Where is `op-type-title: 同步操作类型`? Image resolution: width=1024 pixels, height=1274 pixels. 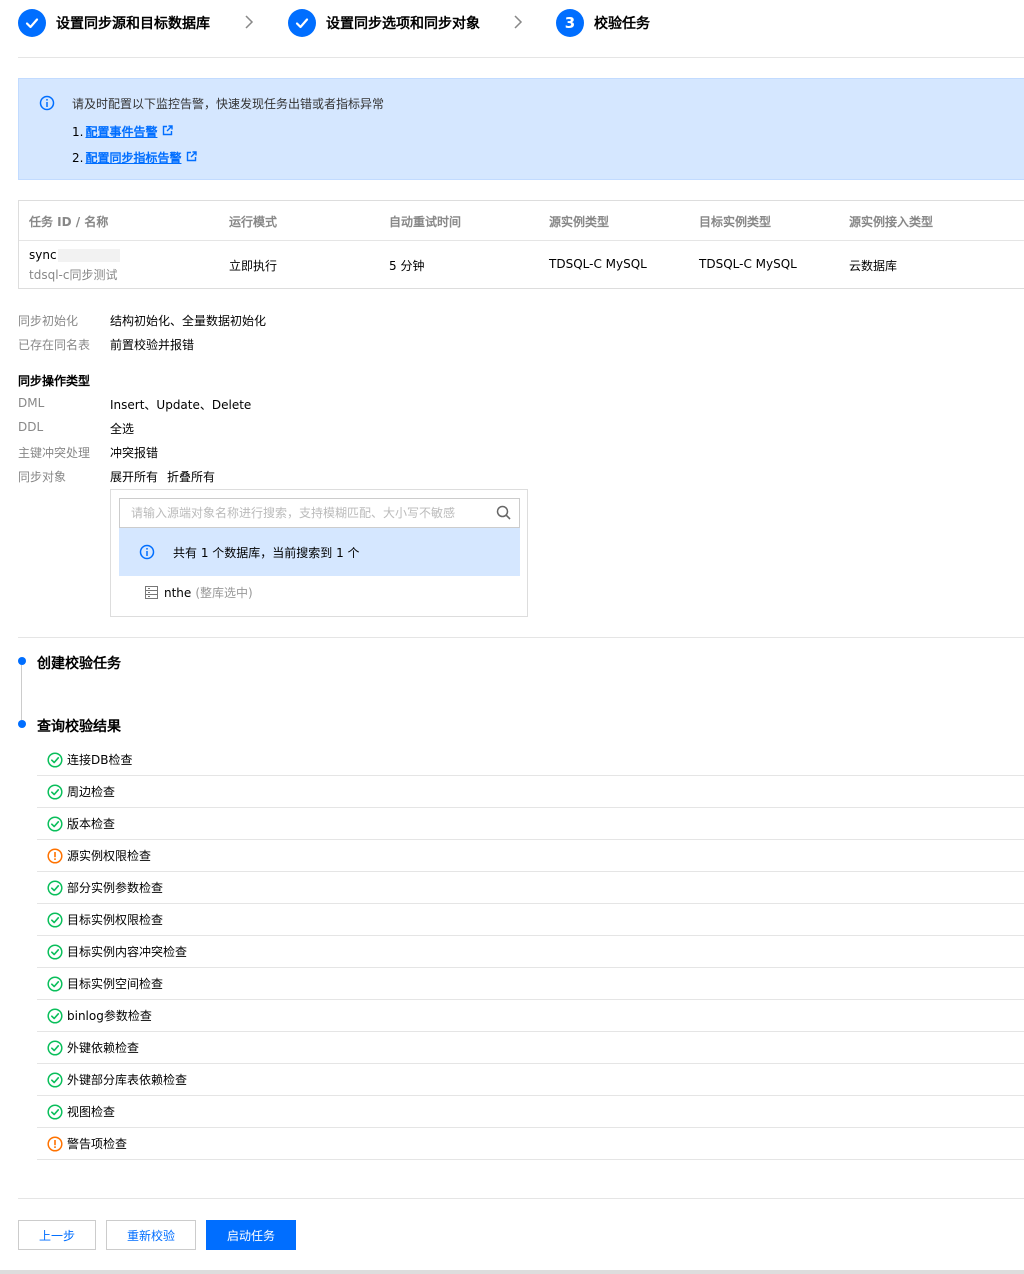 op-type-title: 同步操作类型 is located at coordinates (54, 381).